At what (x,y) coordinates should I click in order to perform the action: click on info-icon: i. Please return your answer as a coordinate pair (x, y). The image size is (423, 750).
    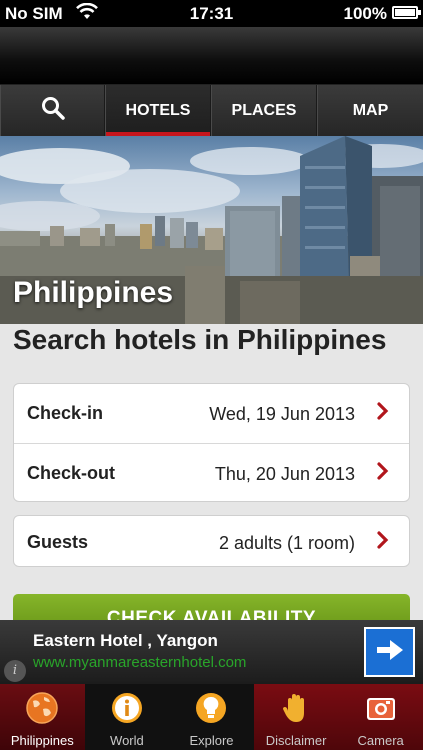
    Looking at the image, I should click on (15, 671).